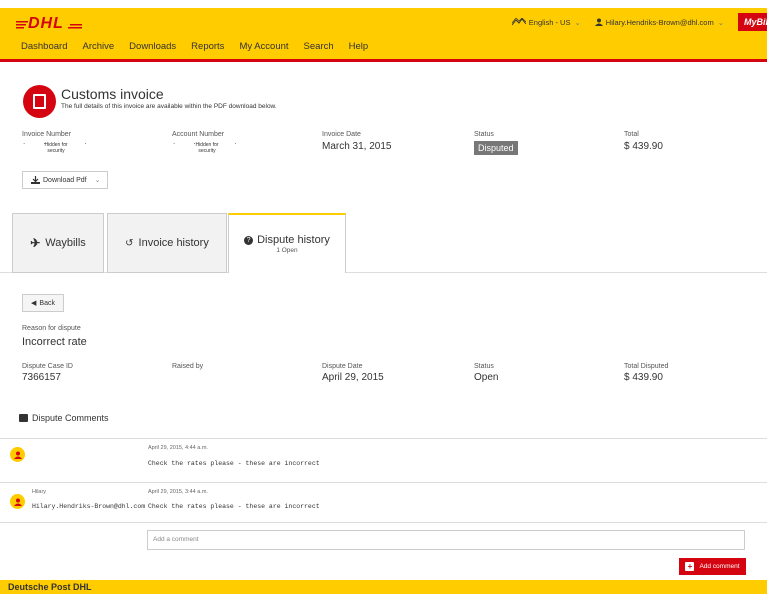  Describe the element at coordinates (178, 448) in the screenshot. I see `comment-time: April 29, 2015, 4:44 a.m.` at that location.